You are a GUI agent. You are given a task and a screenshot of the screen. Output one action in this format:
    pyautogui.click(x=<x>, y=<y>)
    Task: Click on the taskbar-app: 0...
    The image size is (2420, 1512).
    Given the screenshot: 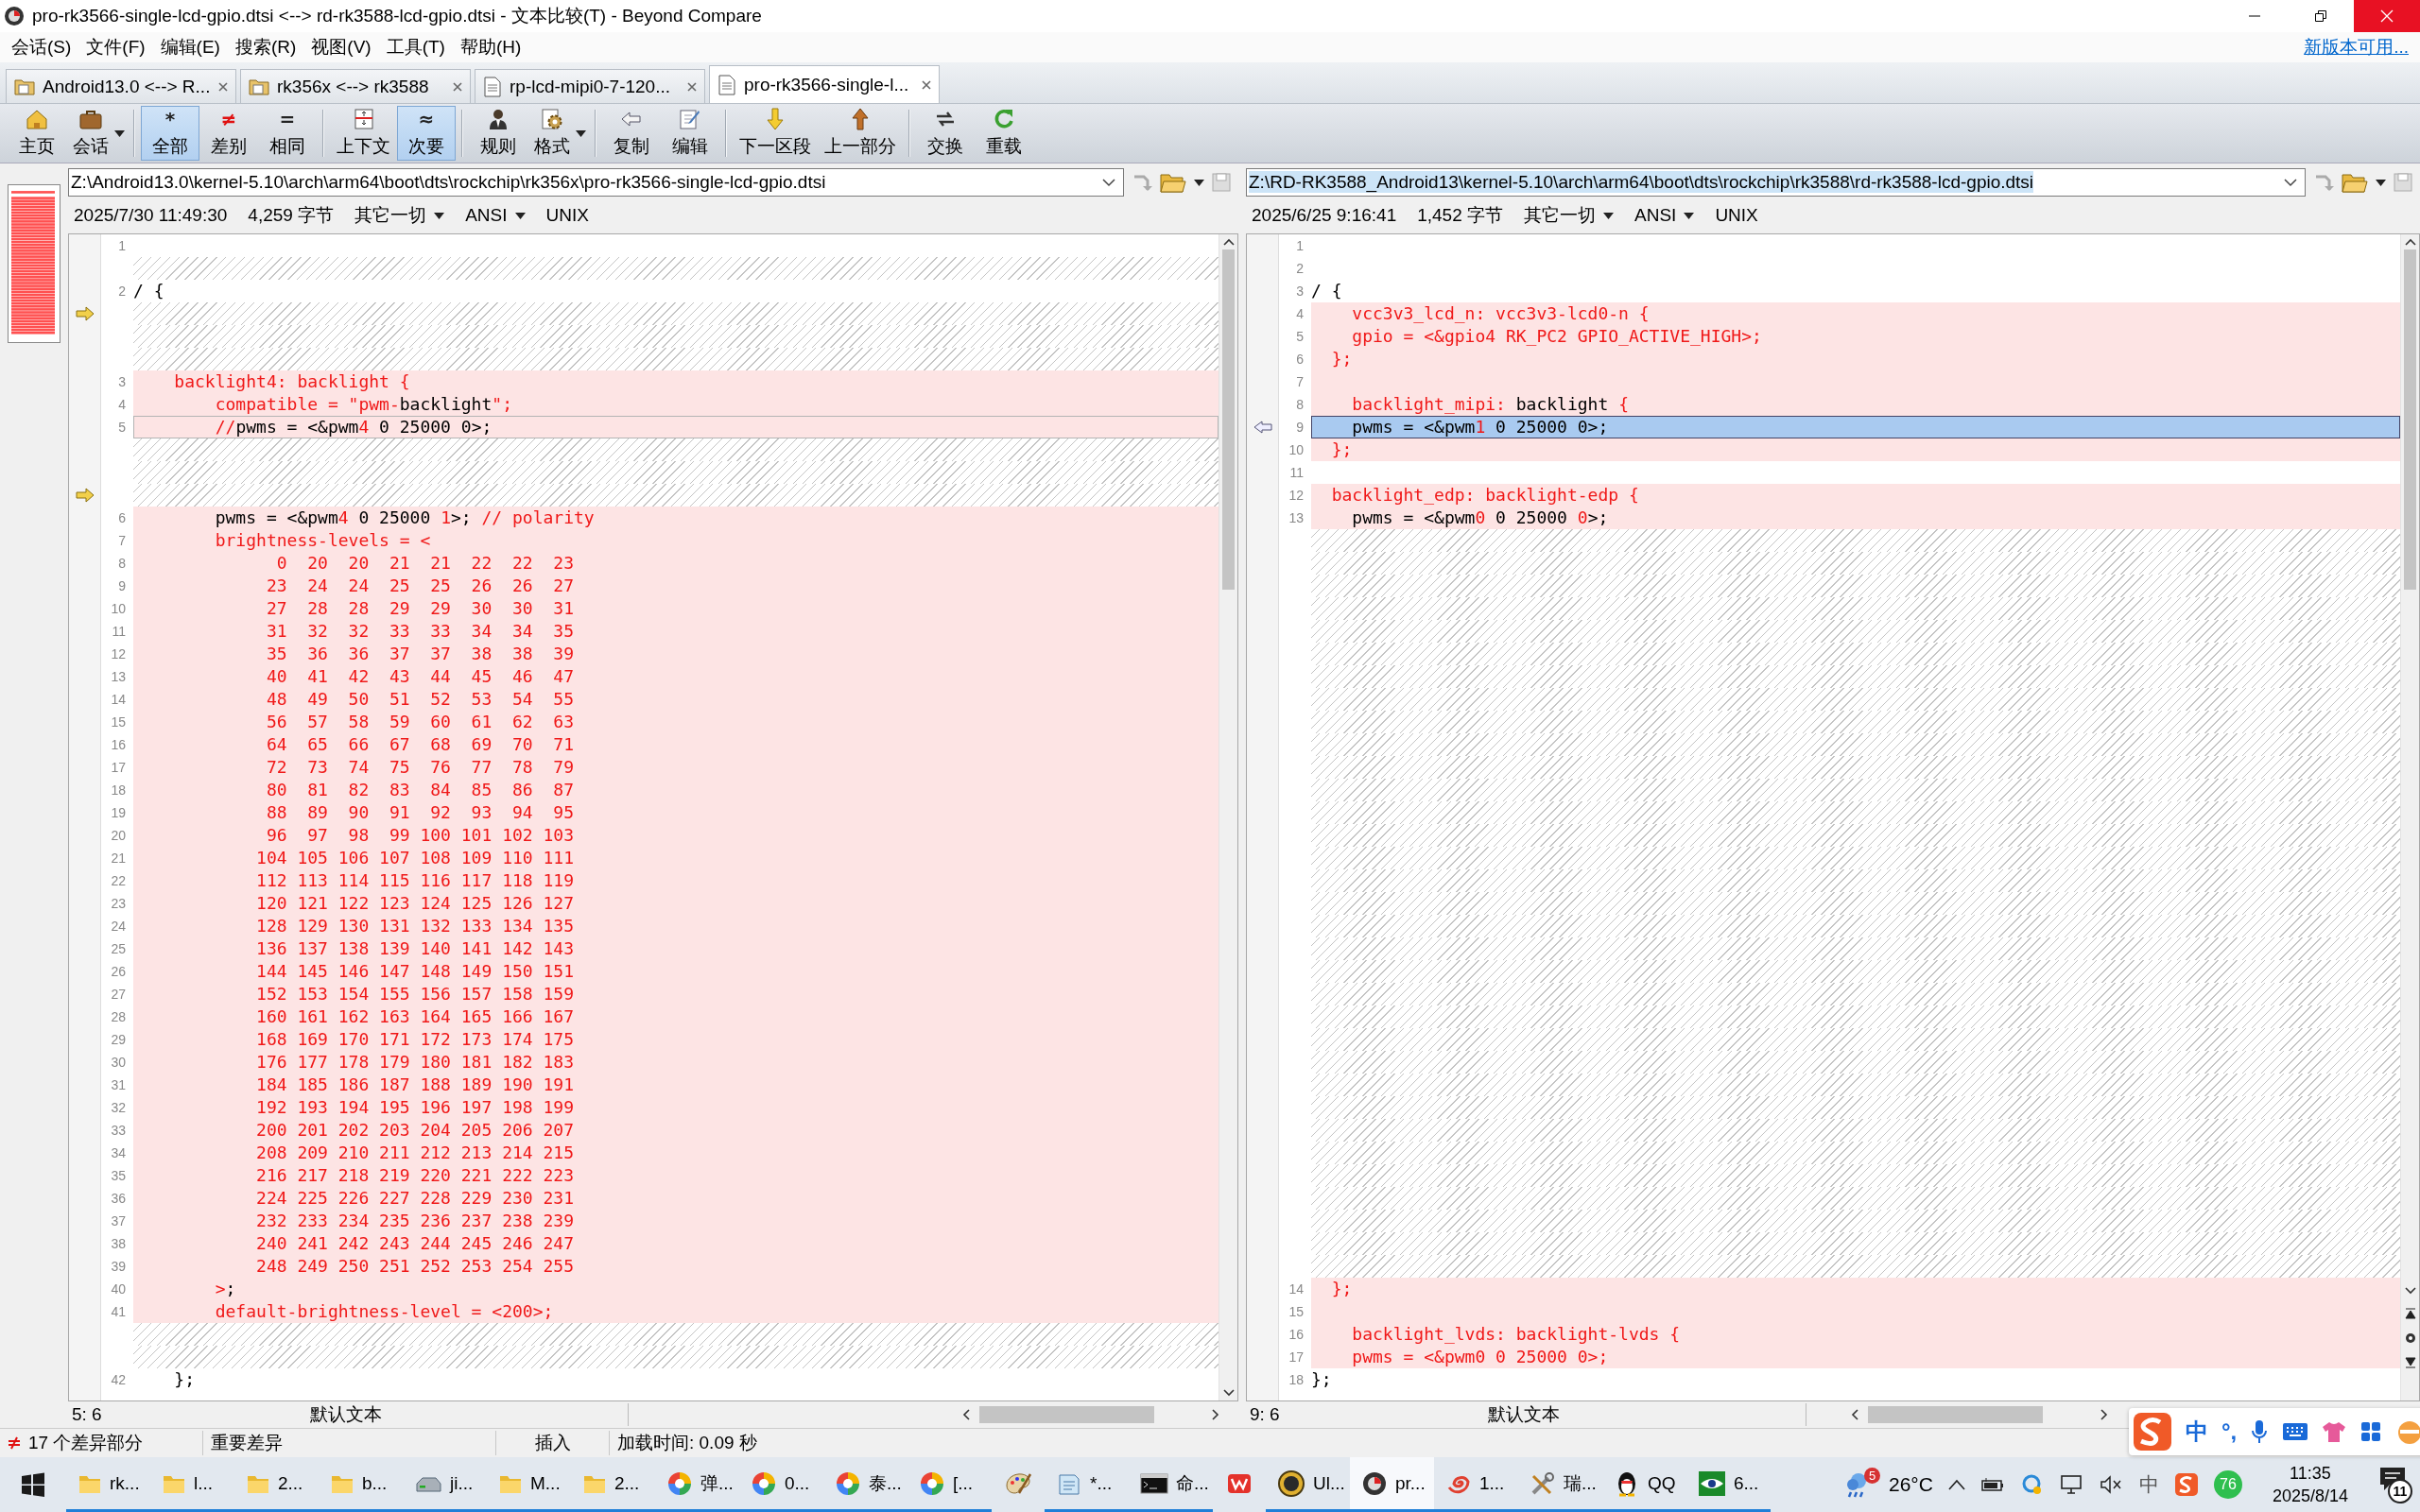 What is the action you would take?
    pyautogui.click(x=781, y=1484)
    